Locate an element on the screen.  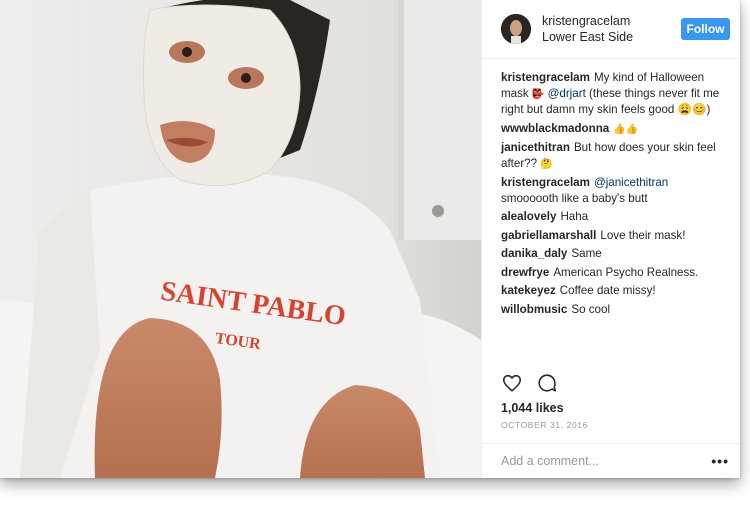
comment-text: Love their mask! is located at coordinates (643, 235).